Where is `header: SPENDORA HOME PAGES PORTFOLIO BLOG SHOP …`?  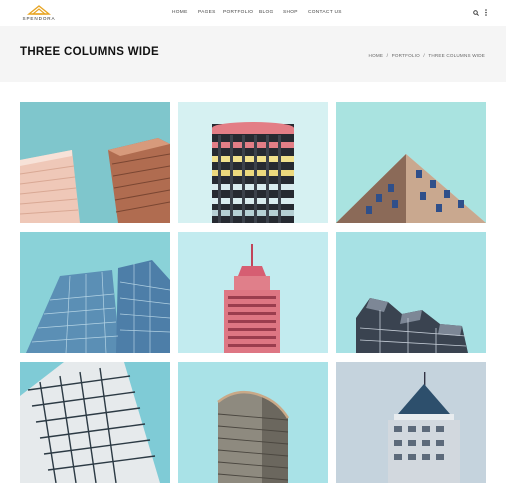 header: SPENDORA HOME PAGES PORTFOLIO BLOG SHOP … is located at coordinates (253, 13).